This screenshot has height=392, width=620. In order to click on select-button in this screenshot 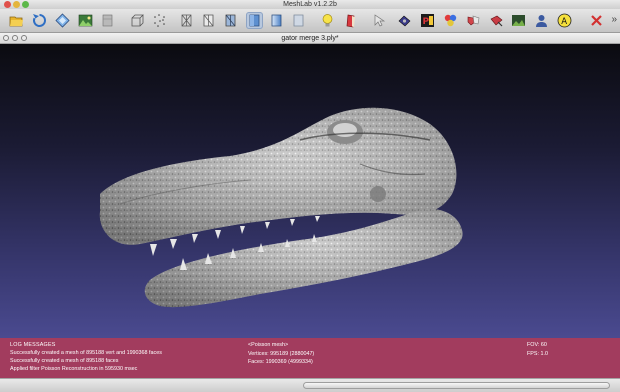, I will do `click(378, 20)`.